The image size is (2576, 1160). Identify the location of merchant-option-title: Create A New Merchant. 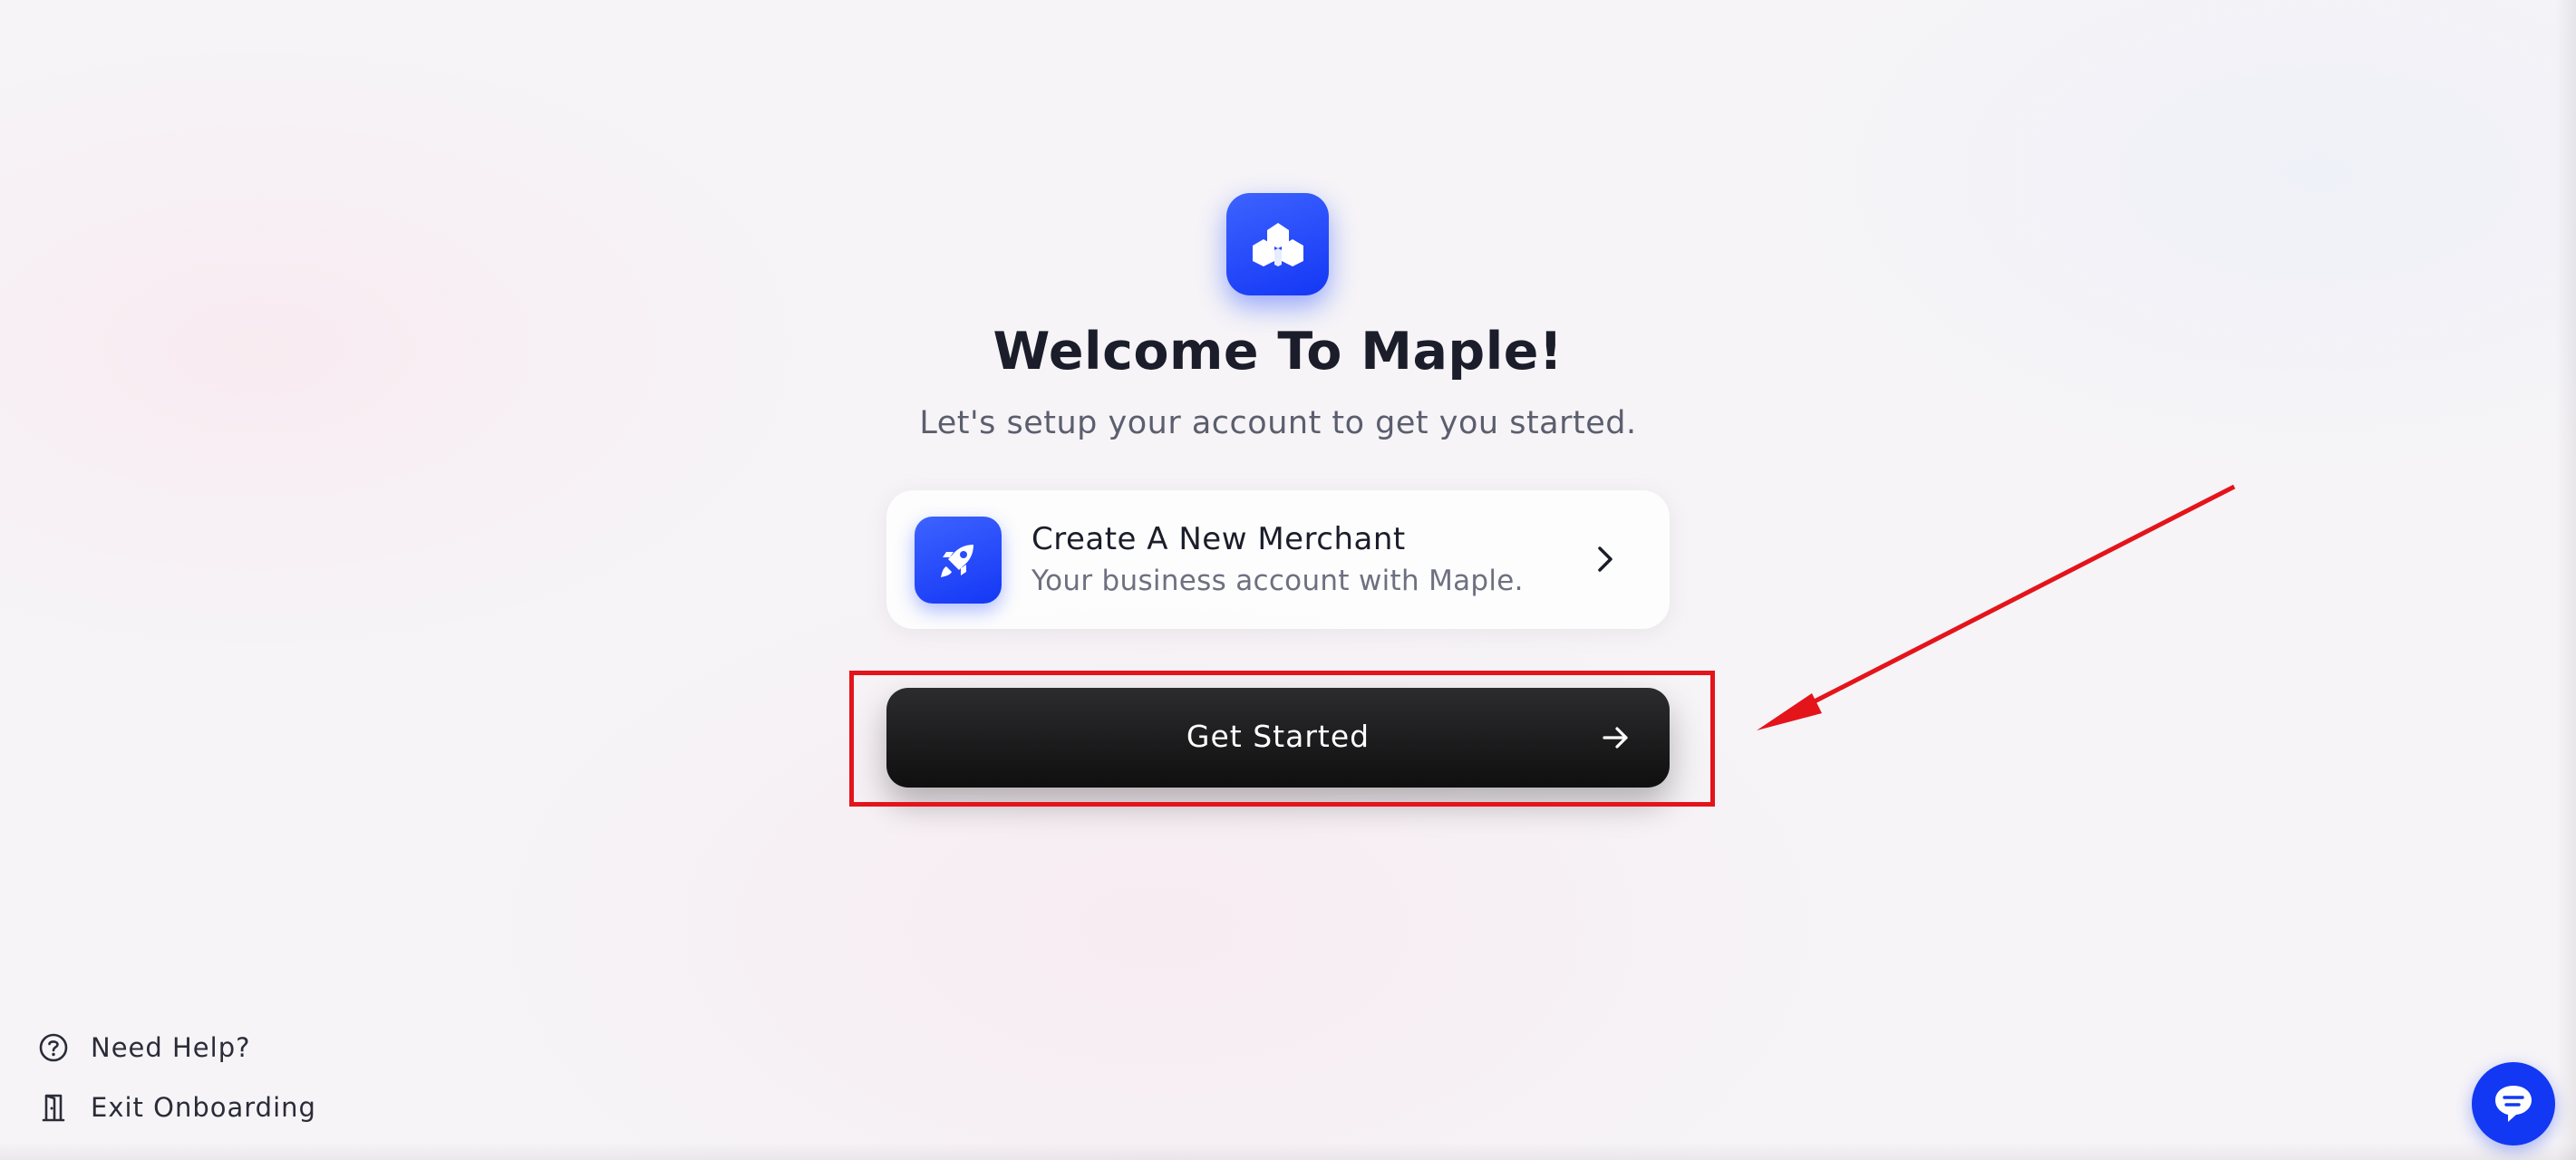
(1218, 539).